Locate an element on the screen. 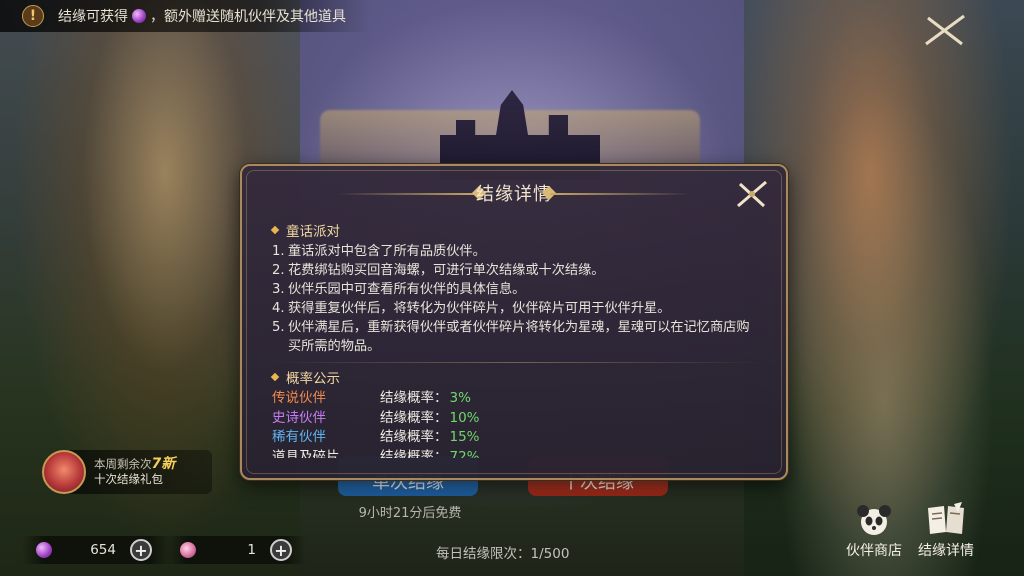 This screenshot has width=1024, height=576. section-divider is located at coordinates (517, 362).